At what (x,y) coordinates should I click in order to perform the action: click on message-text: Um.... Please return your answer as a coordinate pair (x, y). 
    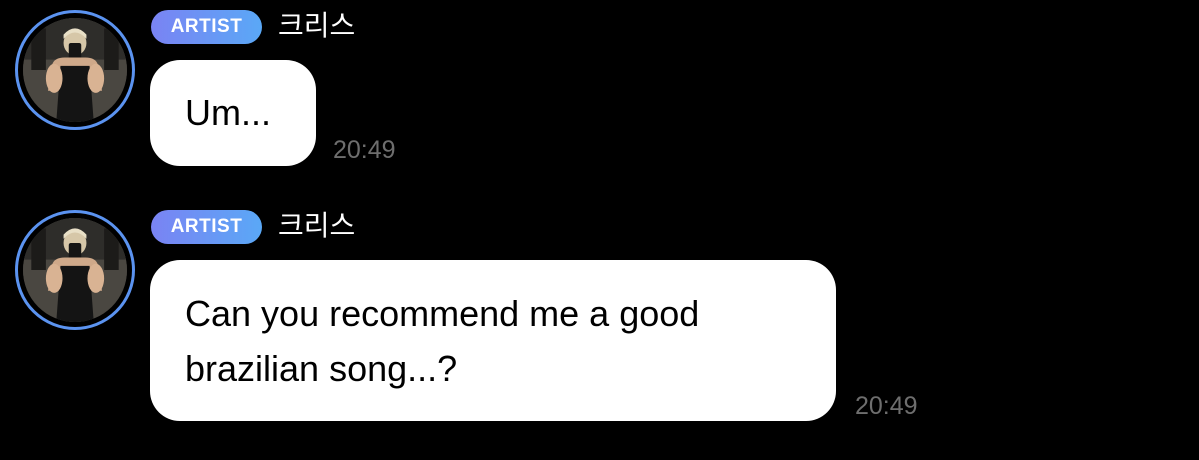
    Looking at the image, I should click on (228, 112).